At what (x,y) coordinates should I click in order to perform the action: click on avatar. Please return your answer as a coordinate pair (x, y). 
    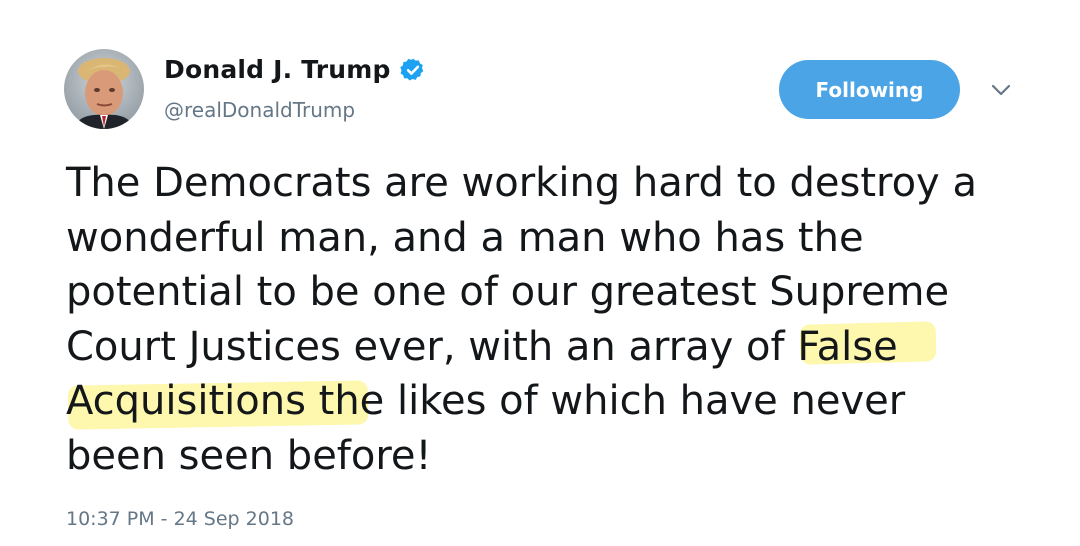
    Looking at the image, I should click on (104, 89).